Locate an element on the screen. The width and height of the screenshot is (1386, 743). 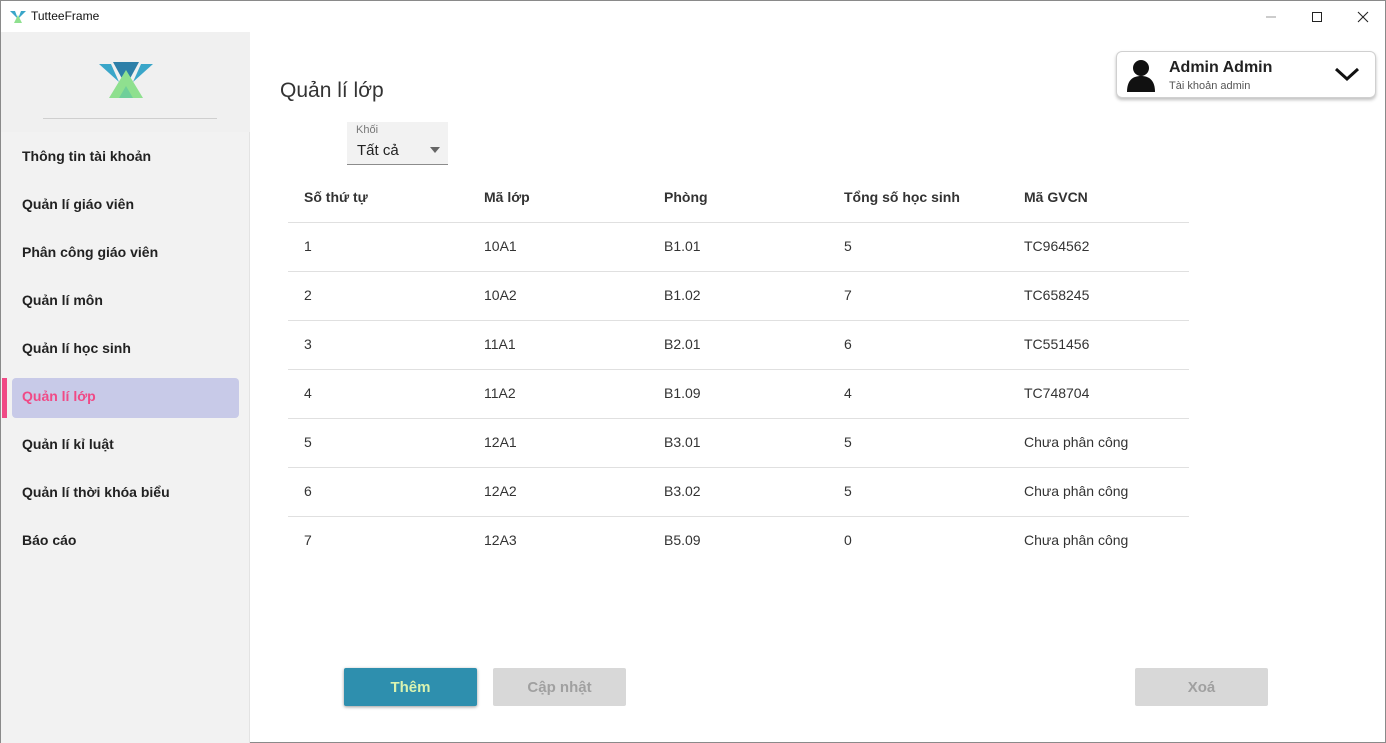
table-cell: TC551456 is located at coordinates (1057, 344).